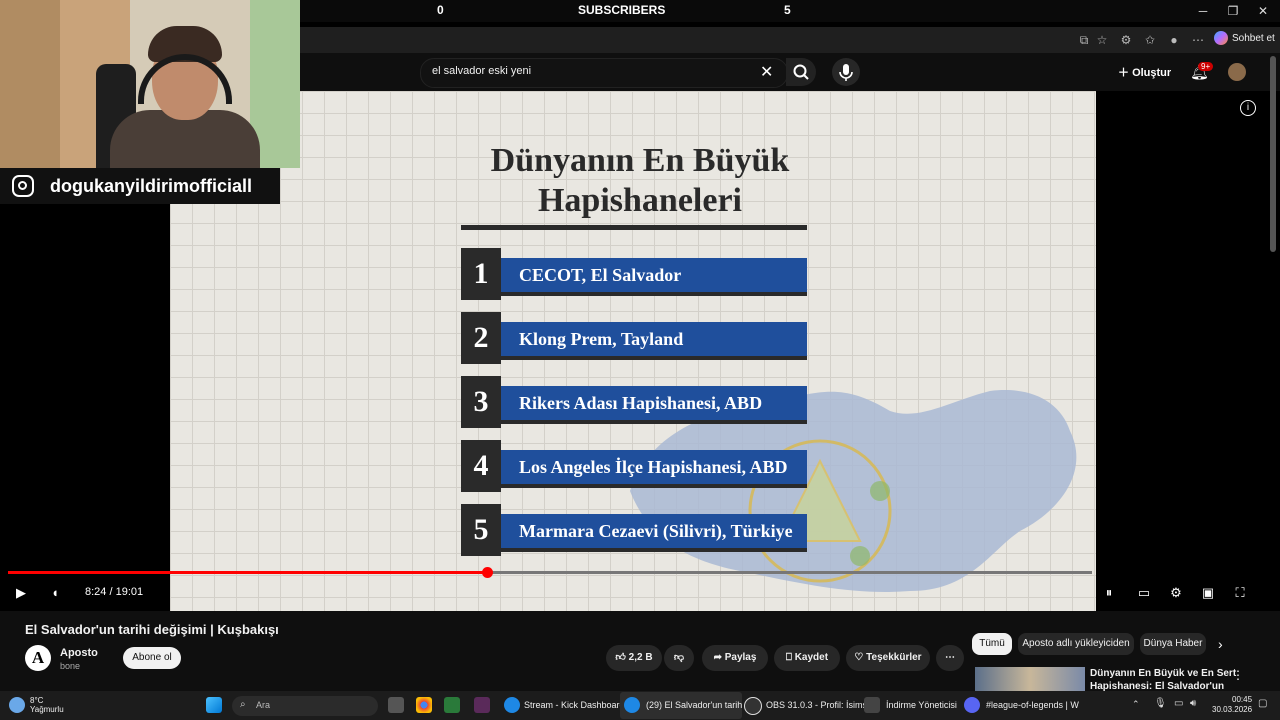 The height and width of the screenshot is (720, 1280). I want to click on thumbs-up-icon: 👍︎, so click(622, 657).